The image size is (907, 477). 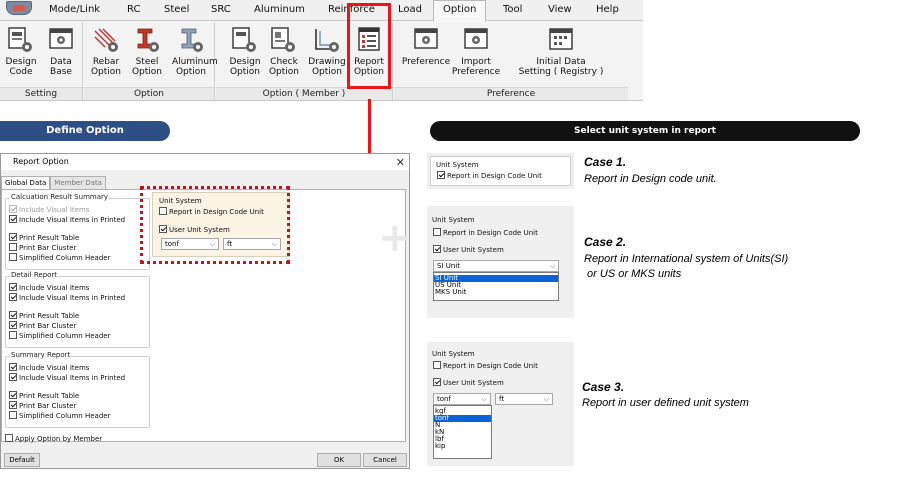 What do you see at coordinates (192, 40) in the screenshot?
I see `aluminum-option-icon` at bounding box center [192, 40].